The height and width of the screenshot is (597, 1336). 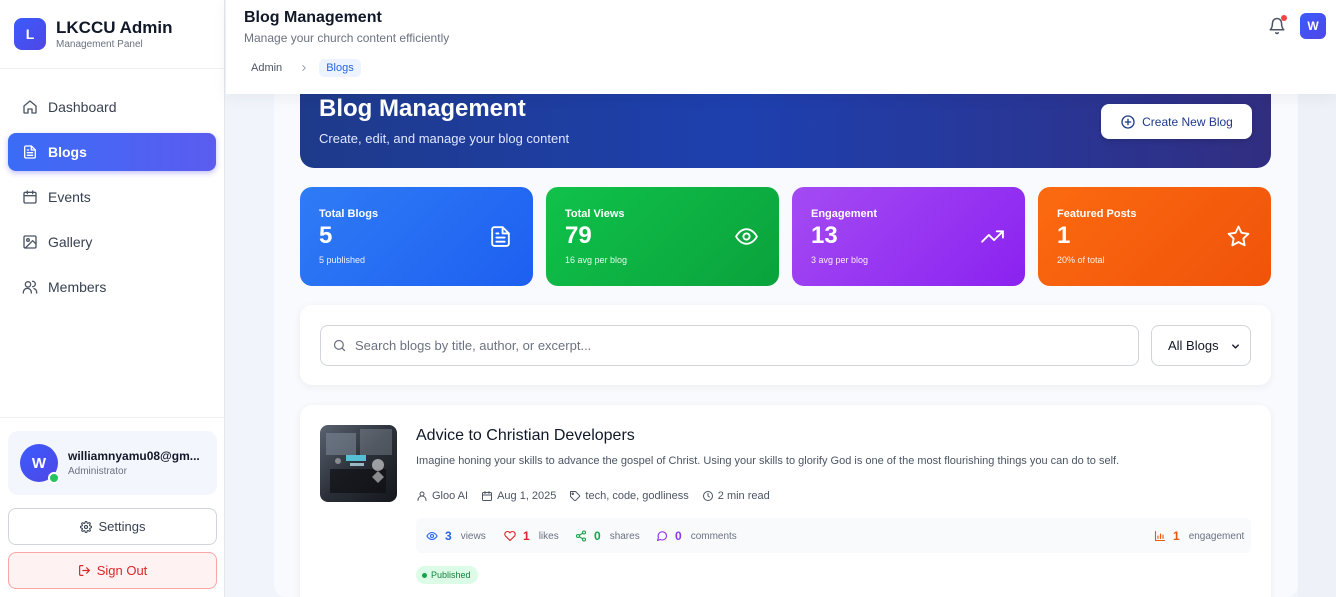 What do you see at coordinates (54, 478) in the screenshot?
I see `online-status-dot` at bounding box center [54, 478].